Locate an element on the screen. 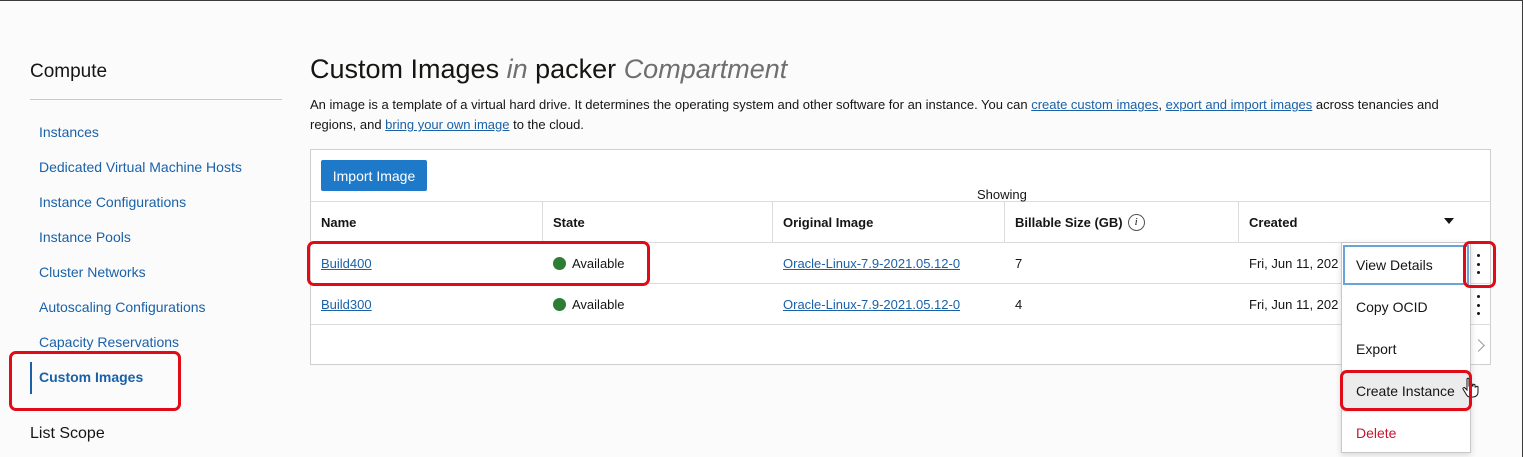 This screenshot has height=457, width=1523. sidebar-item-instances: Instances is located at coordinates (69, 132).